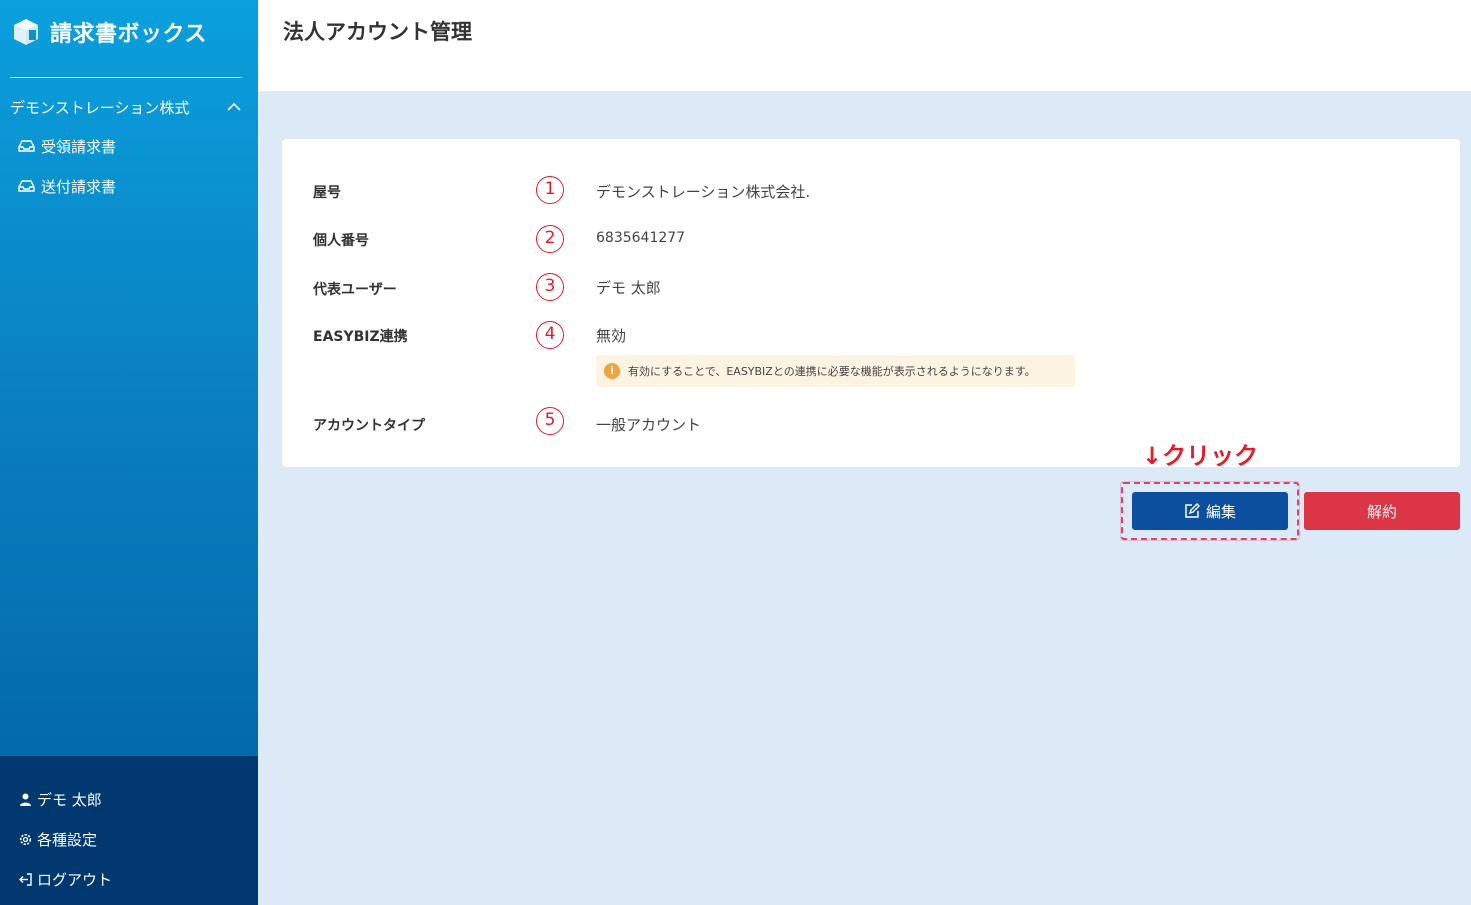 Image resolution: width=1471 pixels, height=905 pixels. I want to click on gear-icon, so click(25, 839).